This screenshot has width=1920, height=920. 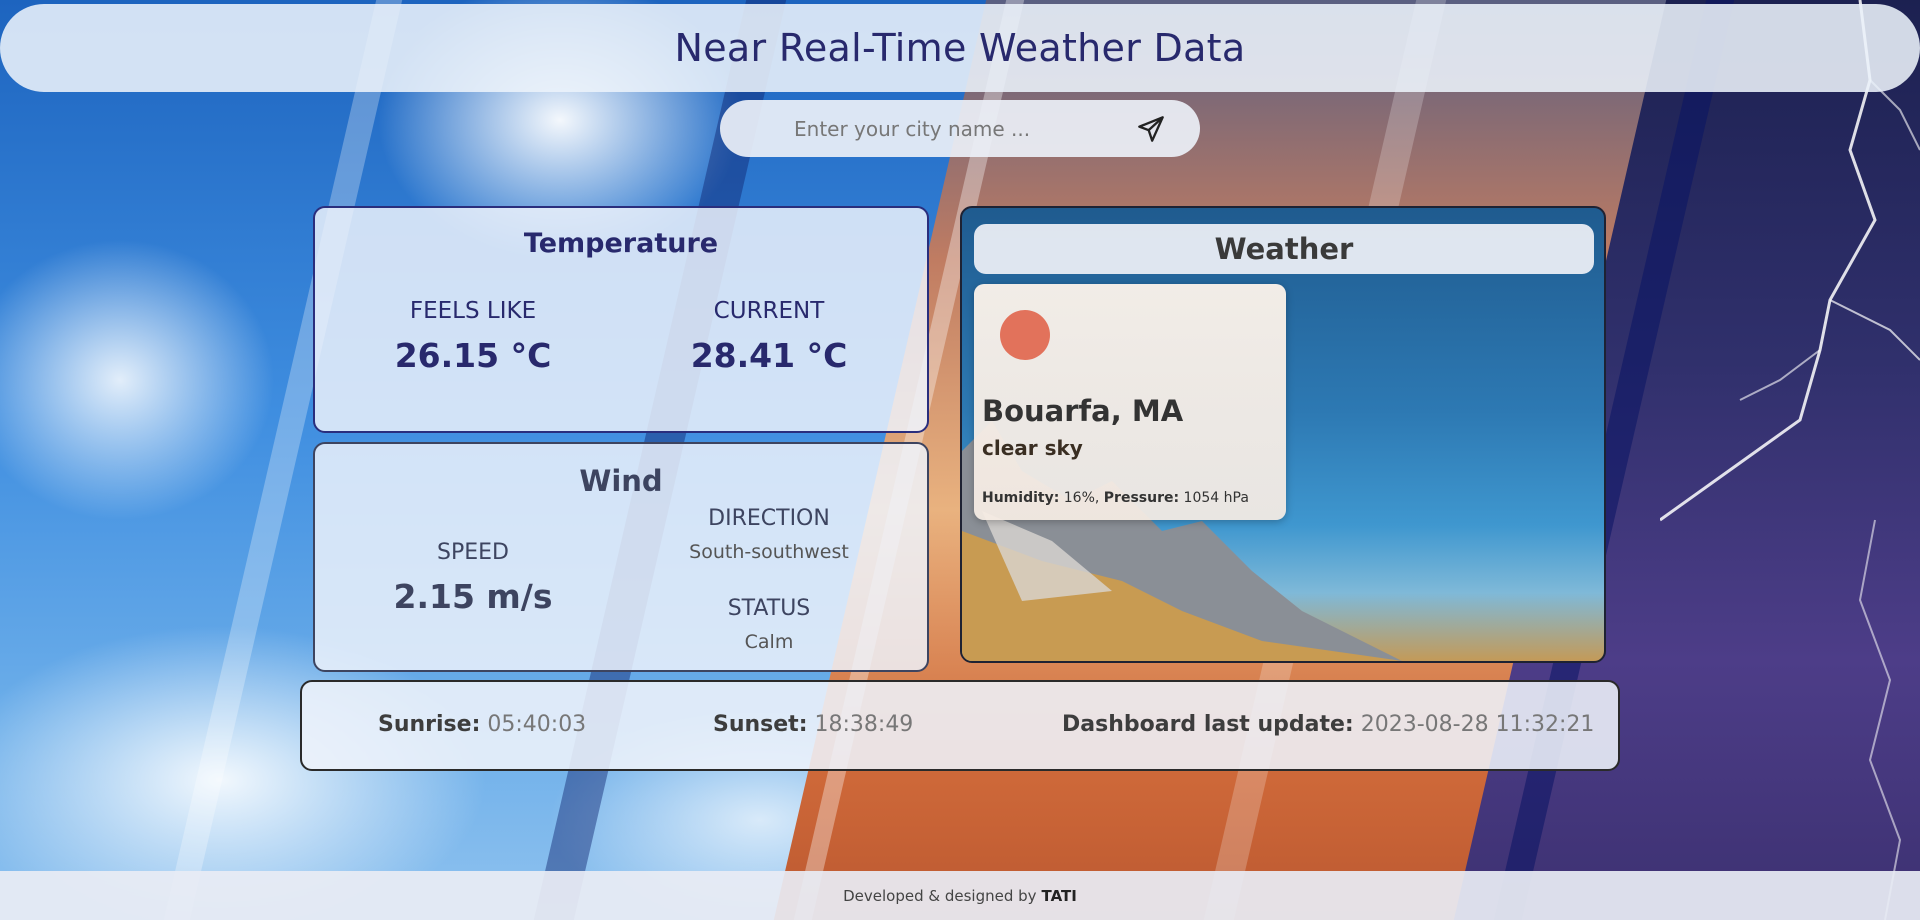 I want to click on sunset: Sunset: 18:38:49, so click(x=813, y=724).